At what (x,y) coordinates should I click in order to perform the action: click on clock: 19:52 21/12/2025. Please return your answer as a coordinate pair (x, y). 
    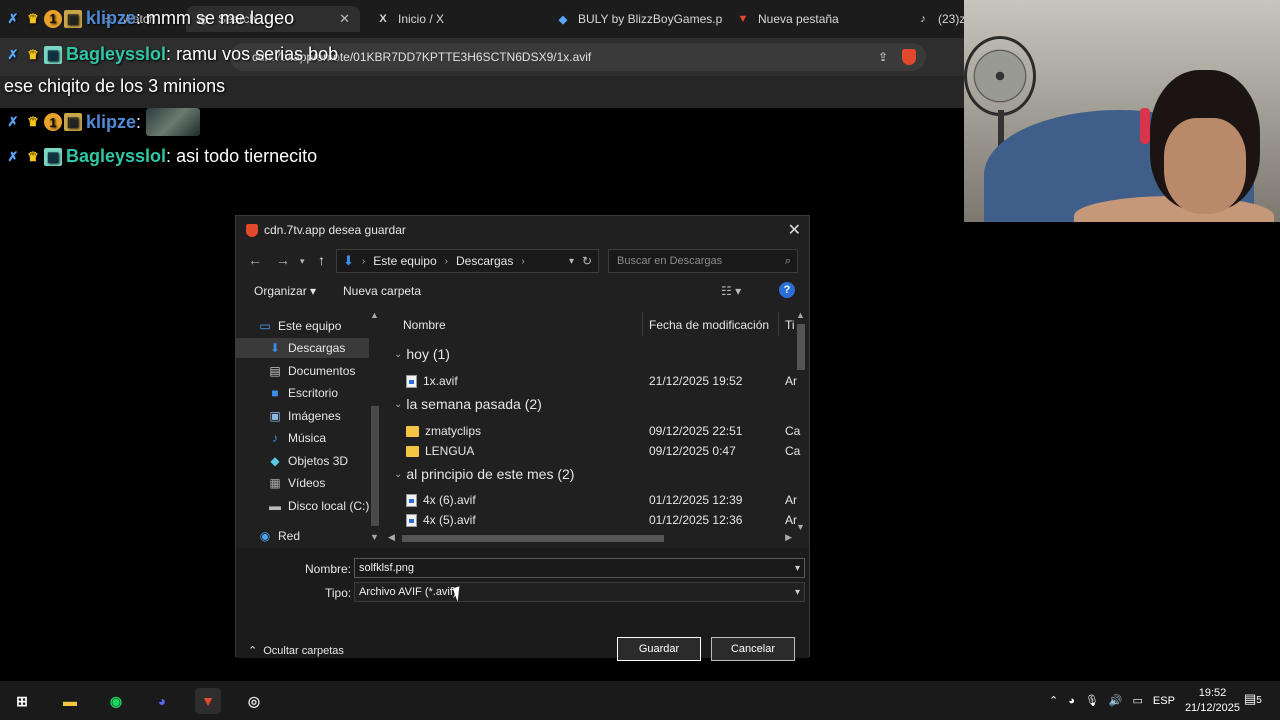
    Looking at the image, I should click on (1212, 701).